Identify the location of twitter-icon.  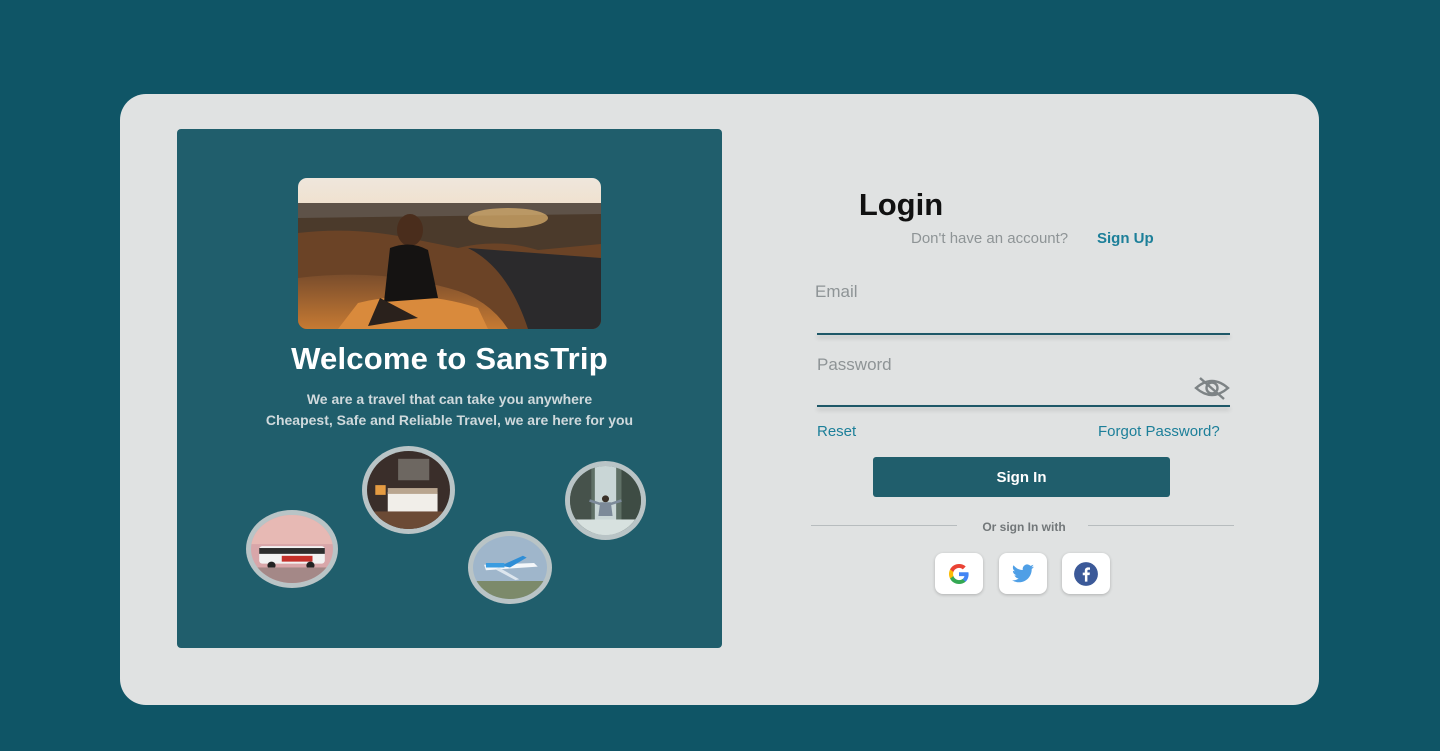
(1023, 572).